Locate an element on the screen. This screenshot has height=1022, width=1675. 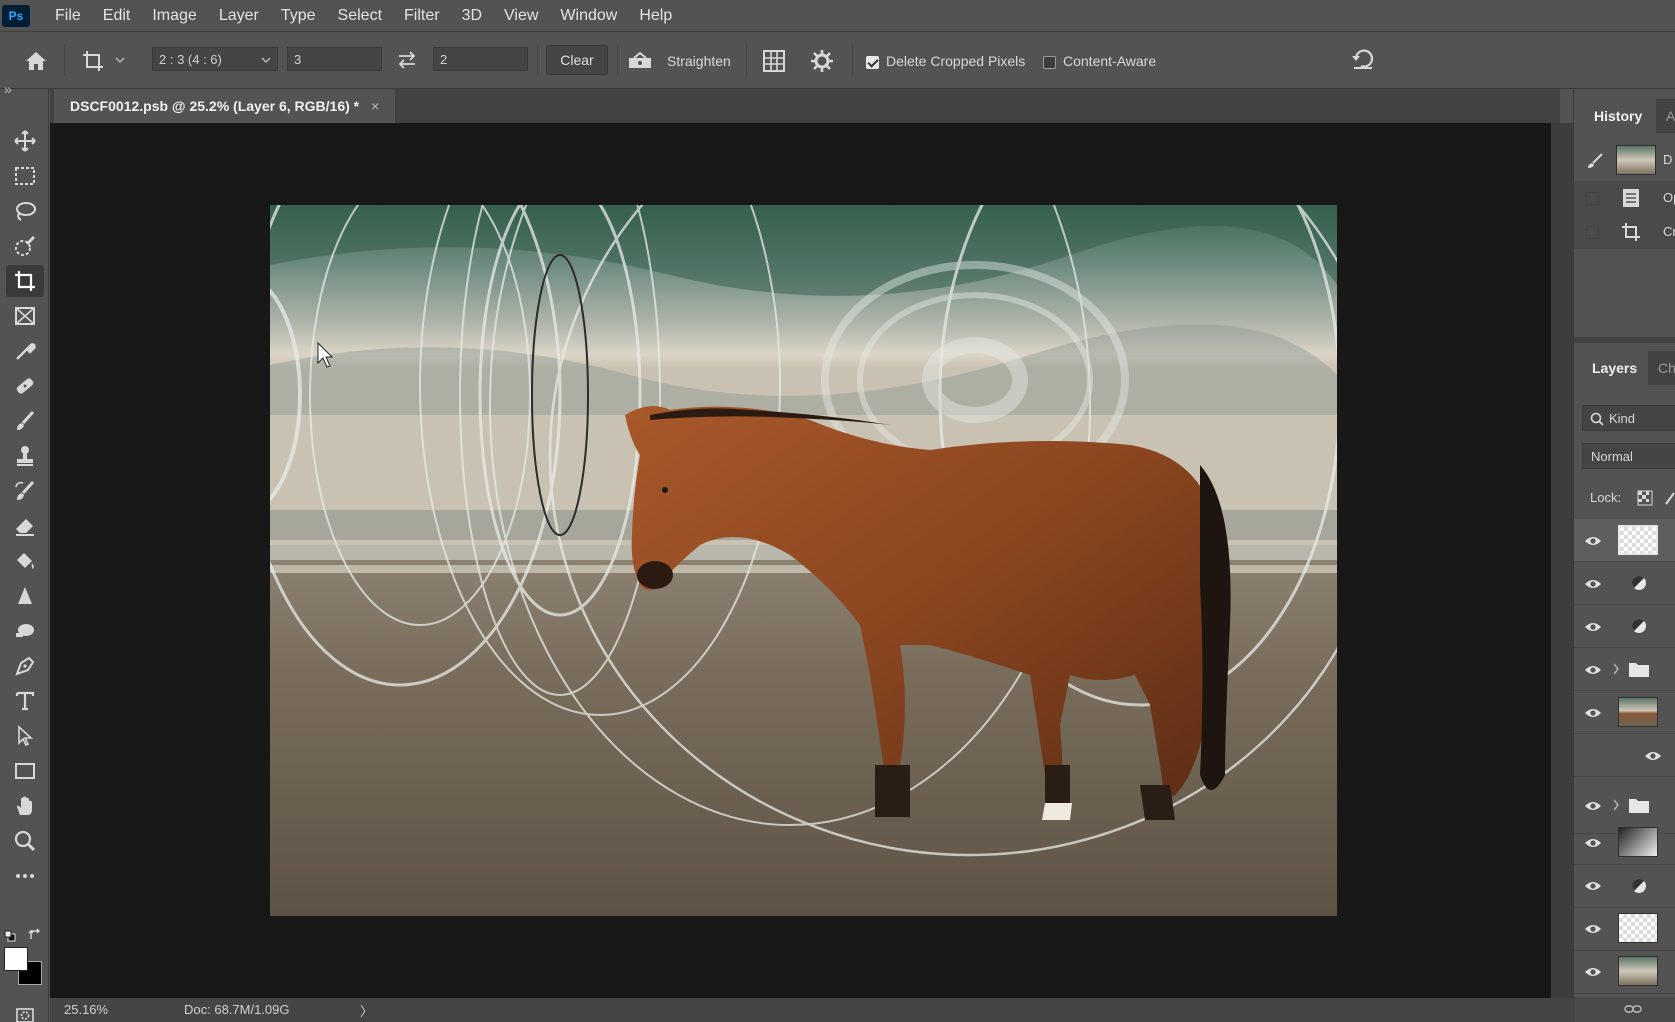
more-tools-icon is located at coordinates (25, 876).